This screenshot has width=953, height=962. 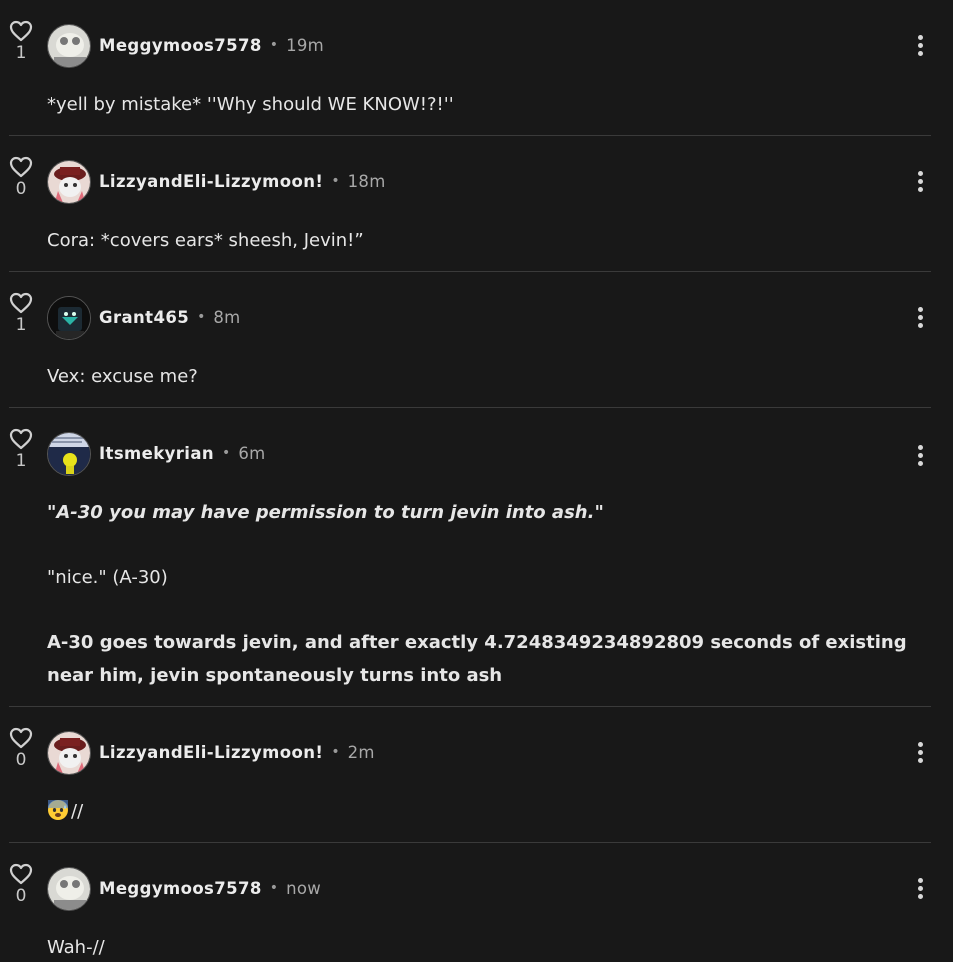 What do you see at coordinates (76, 947) in the screenshot?
I see `comment-line: Wah-//` at bounding box center [76, 947].